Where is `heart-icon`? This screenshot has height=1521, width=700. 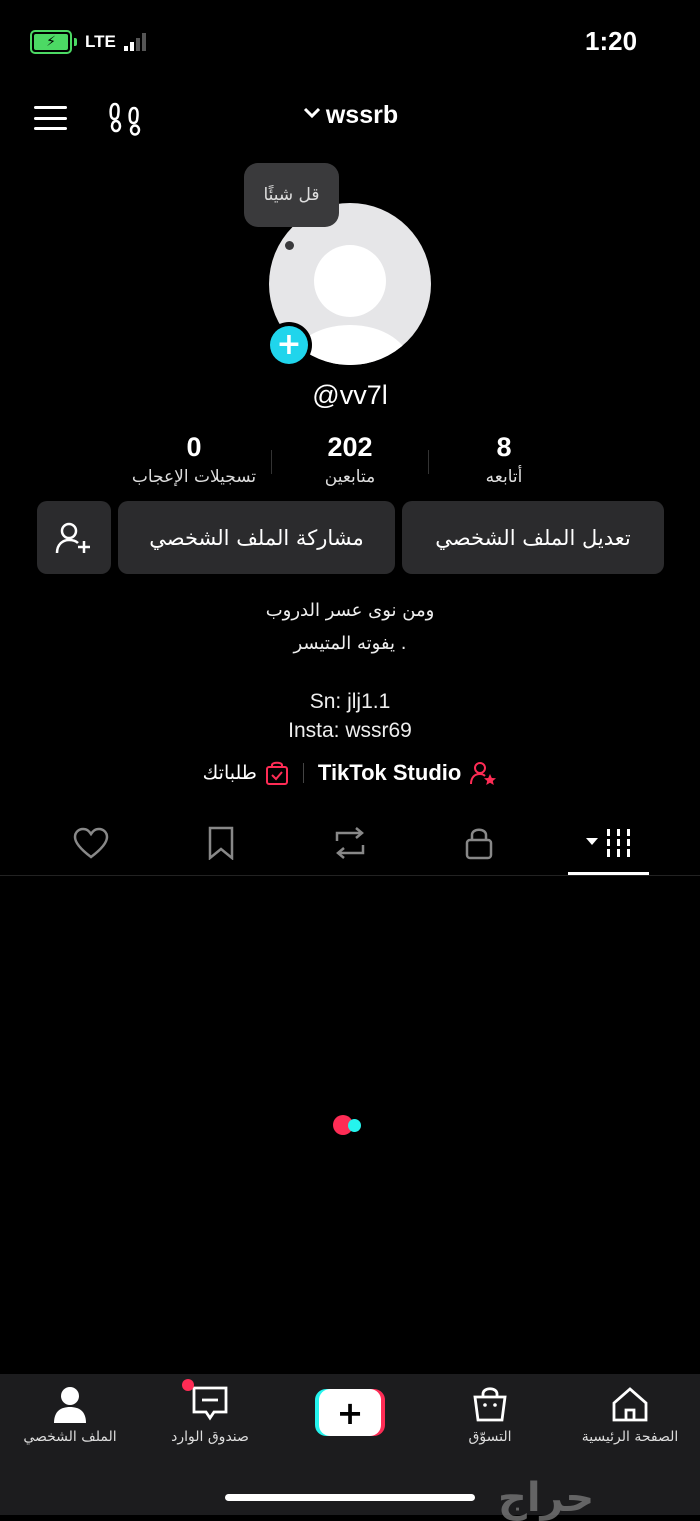 heart-icon is located at coordinates (91, 843).